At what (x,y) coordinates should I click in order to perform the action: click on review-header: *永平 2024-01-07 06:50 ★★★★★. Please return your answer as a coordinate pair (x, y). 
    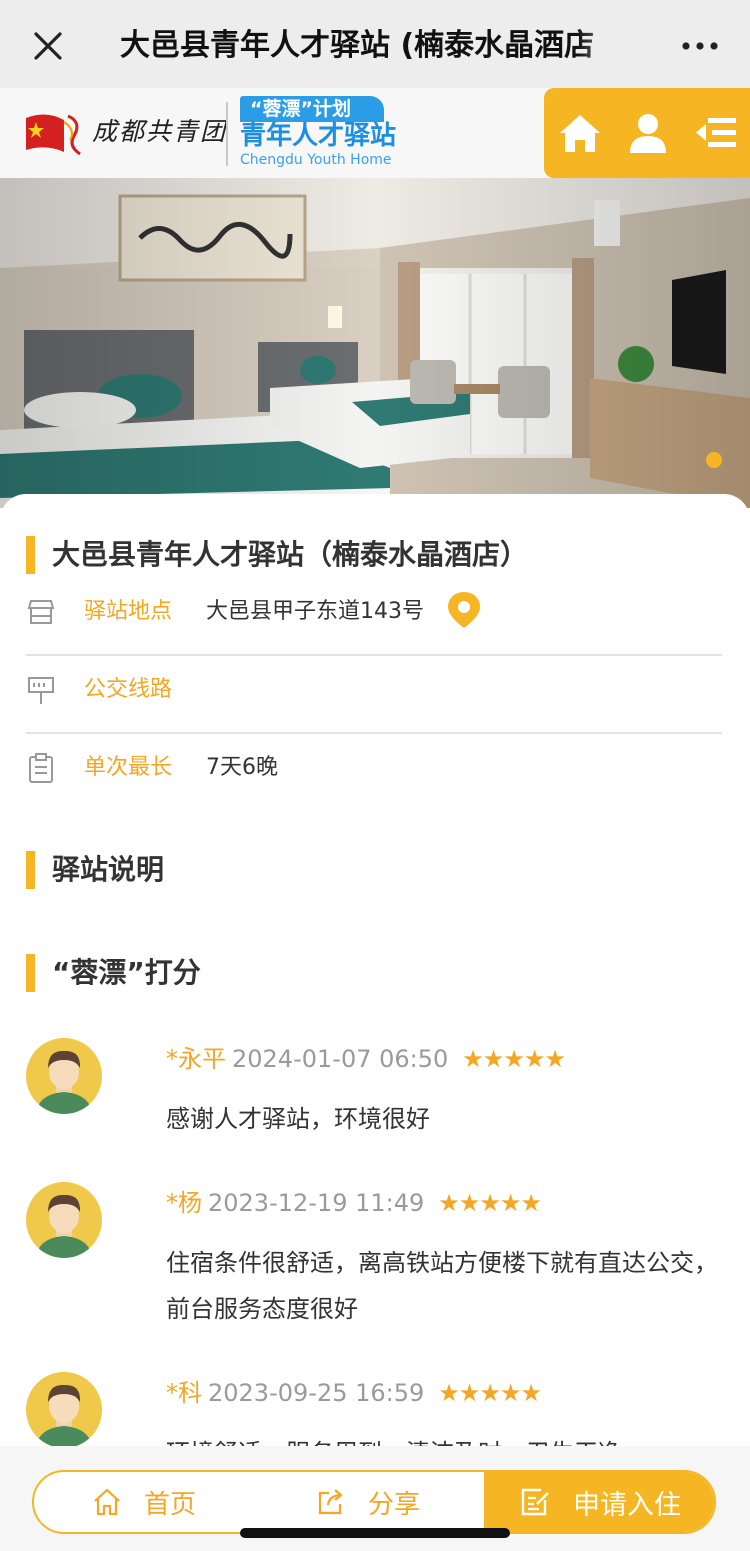
    Looking at the image, I should click on (366, 1059).